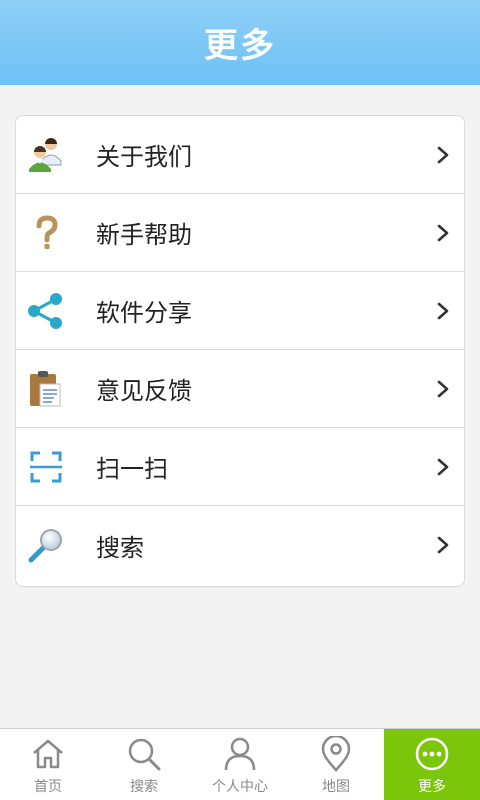 The image size is (480, 800). Describe the element at coordinates (144, 235) in the screenshot. I see `menu-item-label: 新手帮助` at that location.